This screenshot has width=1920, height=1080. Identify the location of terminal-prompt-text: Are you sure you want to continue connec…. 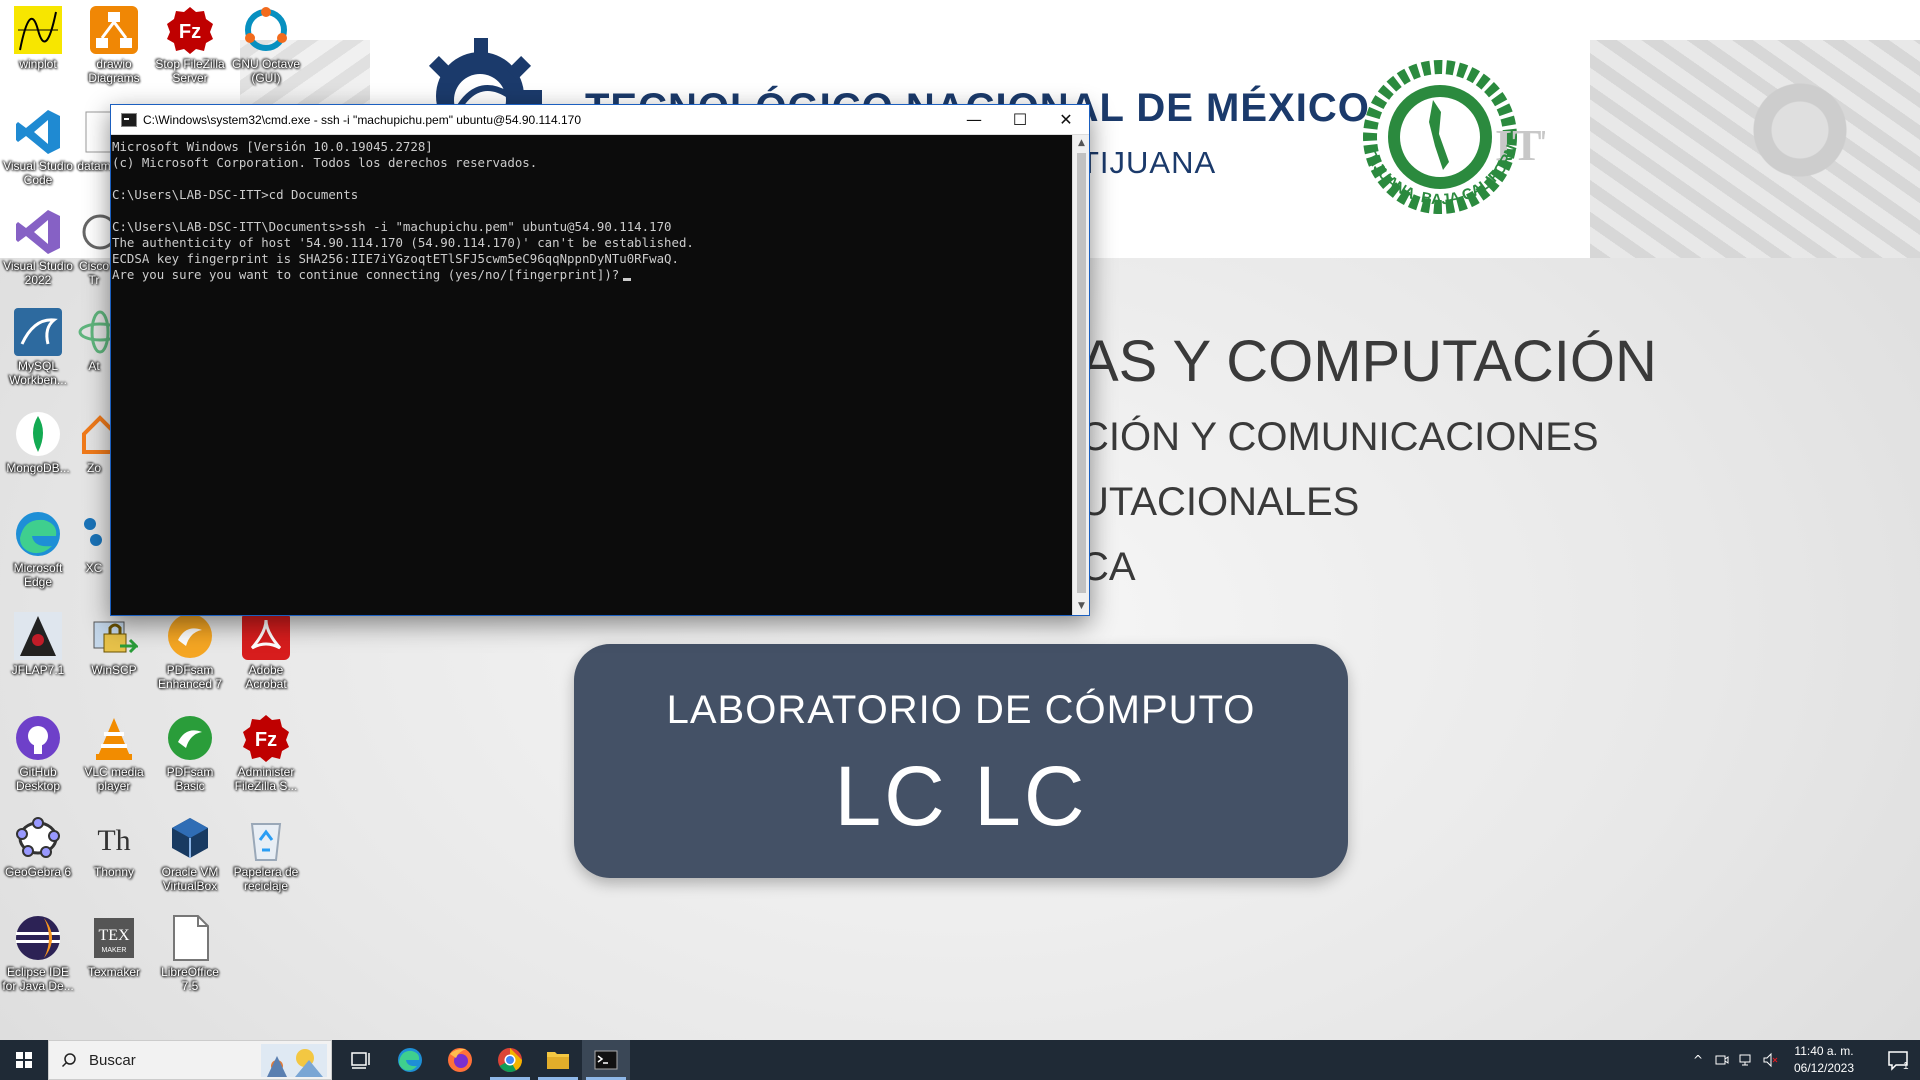
(366, 274).